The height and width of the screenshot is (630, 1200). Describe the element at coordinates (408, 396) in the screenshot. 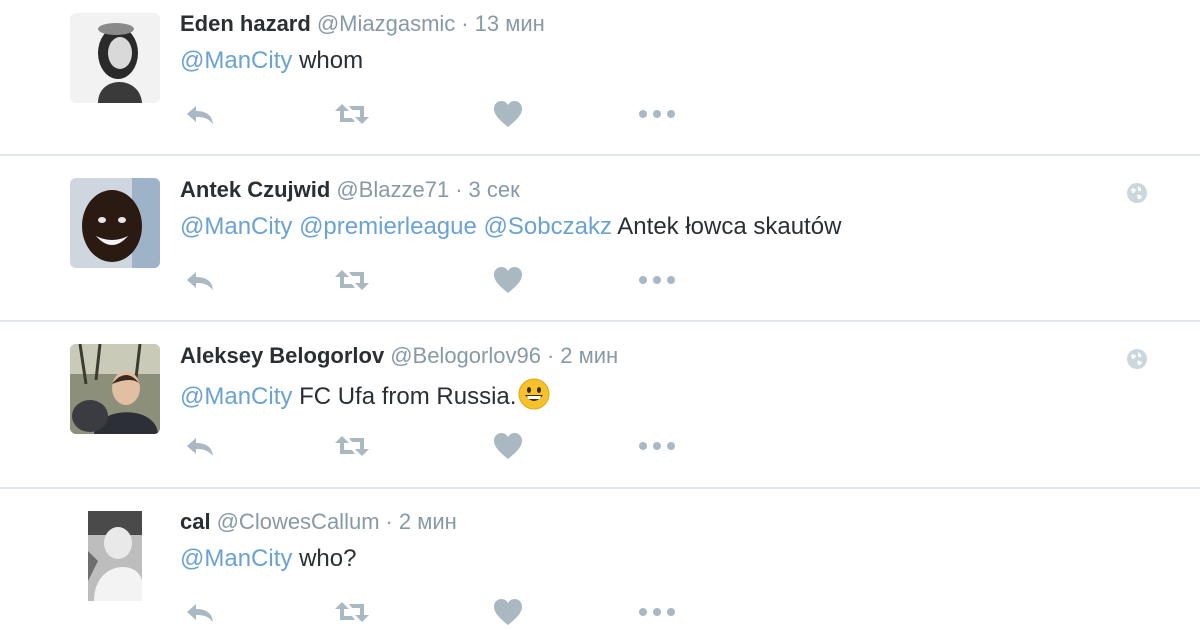

I see `tweet-body: FC Ufa from Russia.` at that location.